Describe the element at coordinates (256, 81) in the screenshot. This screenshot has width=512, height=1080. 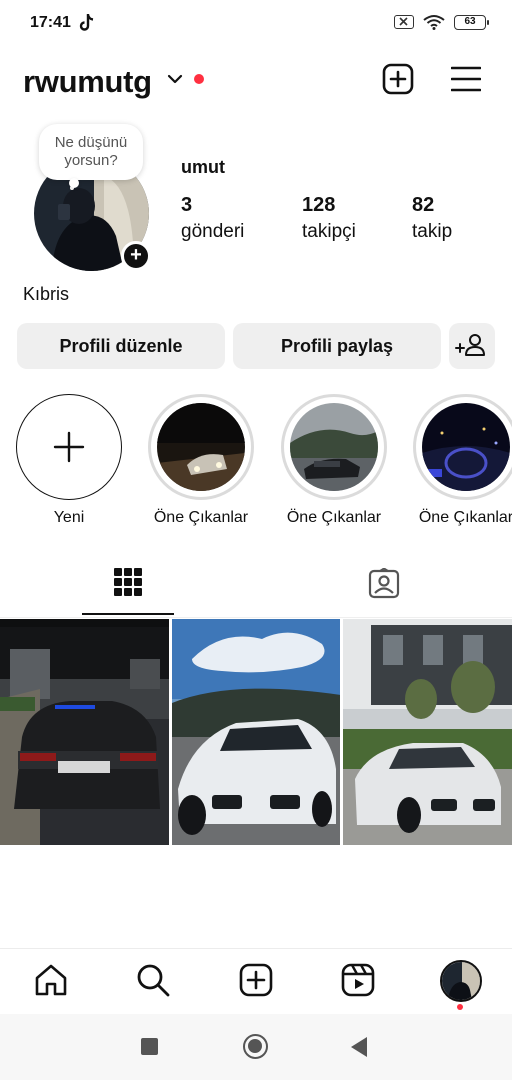
I see `profile-header: rwumutg` at that location.